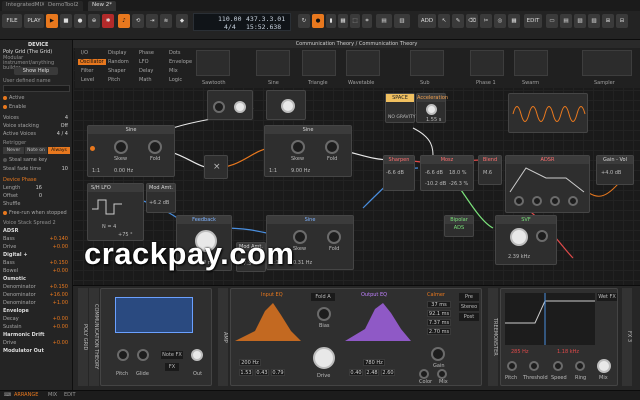  What do you see at coordinates (36, 287) in the screenshot?
I see `param-row: Denominator +0.150` at bounding box center [36, 287].